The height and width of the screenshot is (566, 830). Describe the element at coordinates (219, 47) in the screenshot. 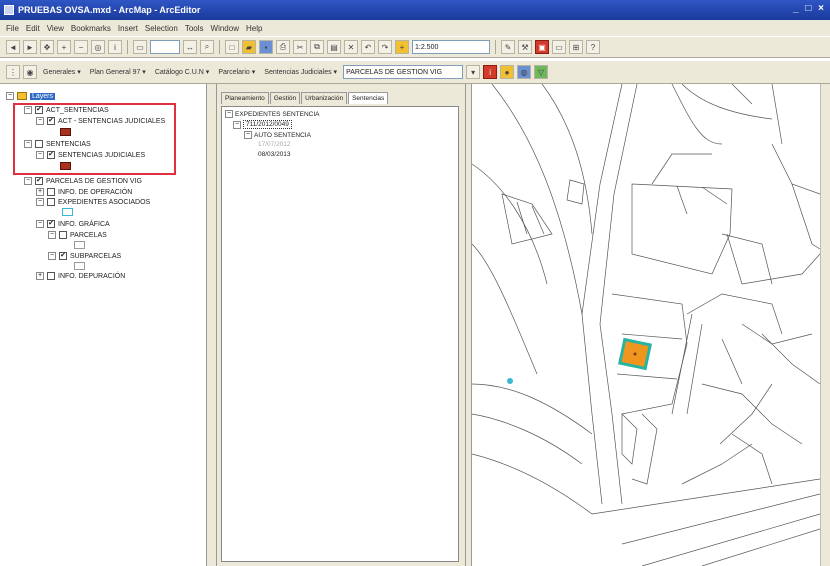

I see `toolbar-separator` at that location.